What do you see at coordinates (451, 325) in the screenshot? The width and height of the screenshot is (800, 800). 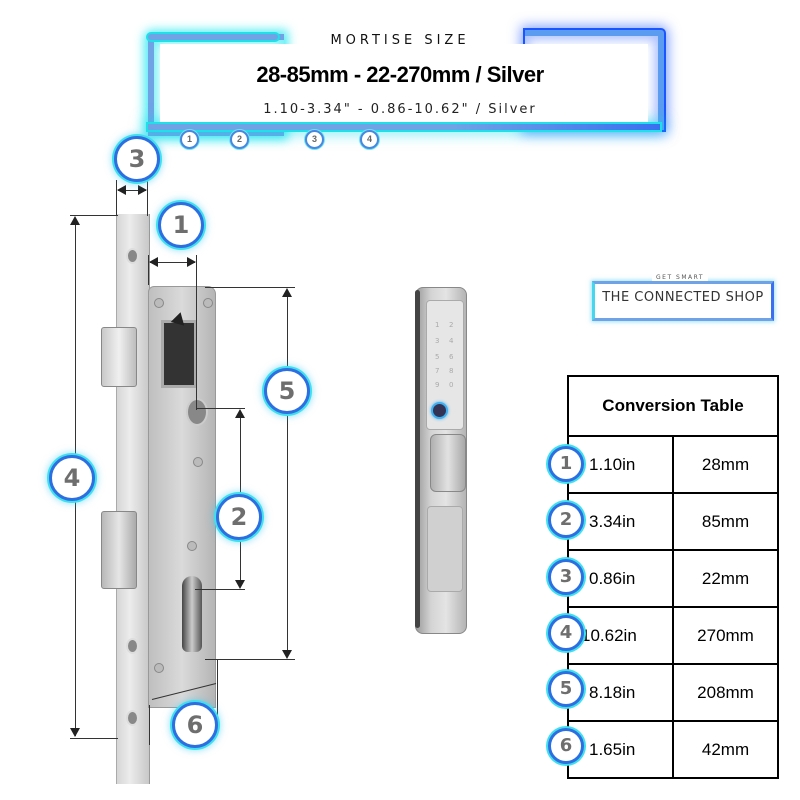 I see `keypad-key: 2` at bounding box center [451, 325].